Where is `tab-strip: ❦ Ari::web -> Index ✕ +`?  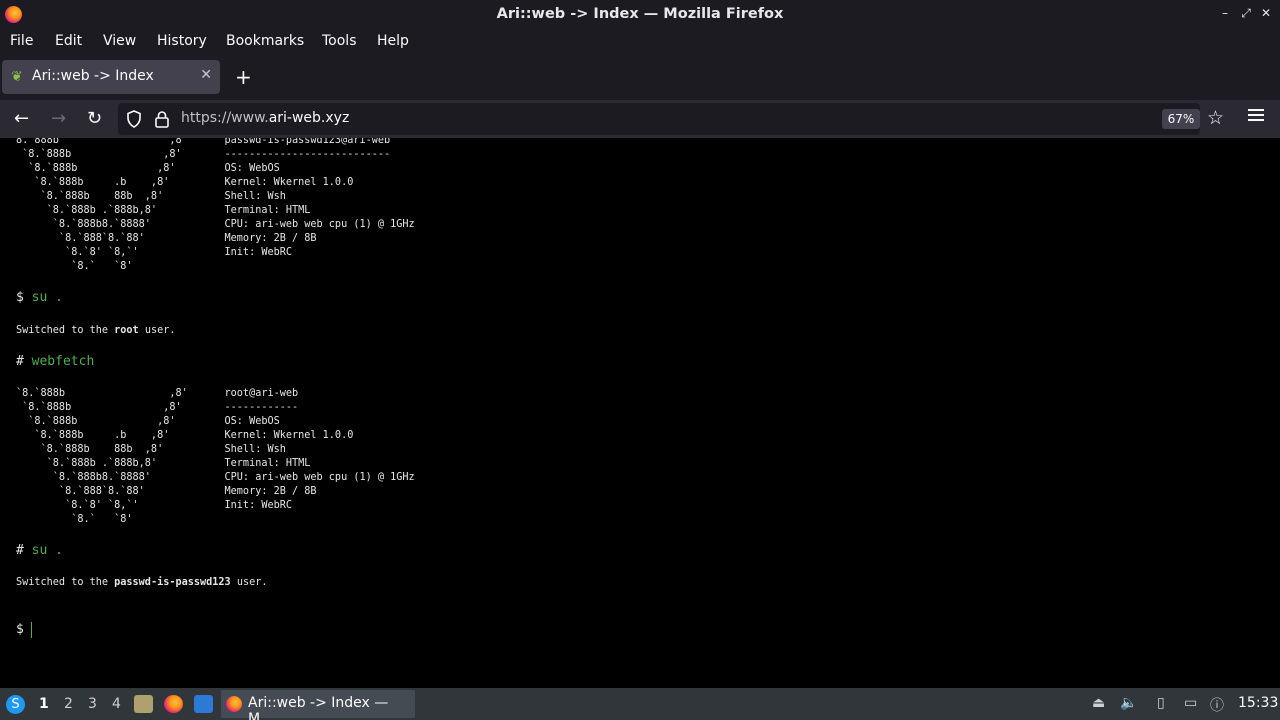
tab-strip: ❦ Ari::web -> Index ✕ + is located at coordinates (640, 77).